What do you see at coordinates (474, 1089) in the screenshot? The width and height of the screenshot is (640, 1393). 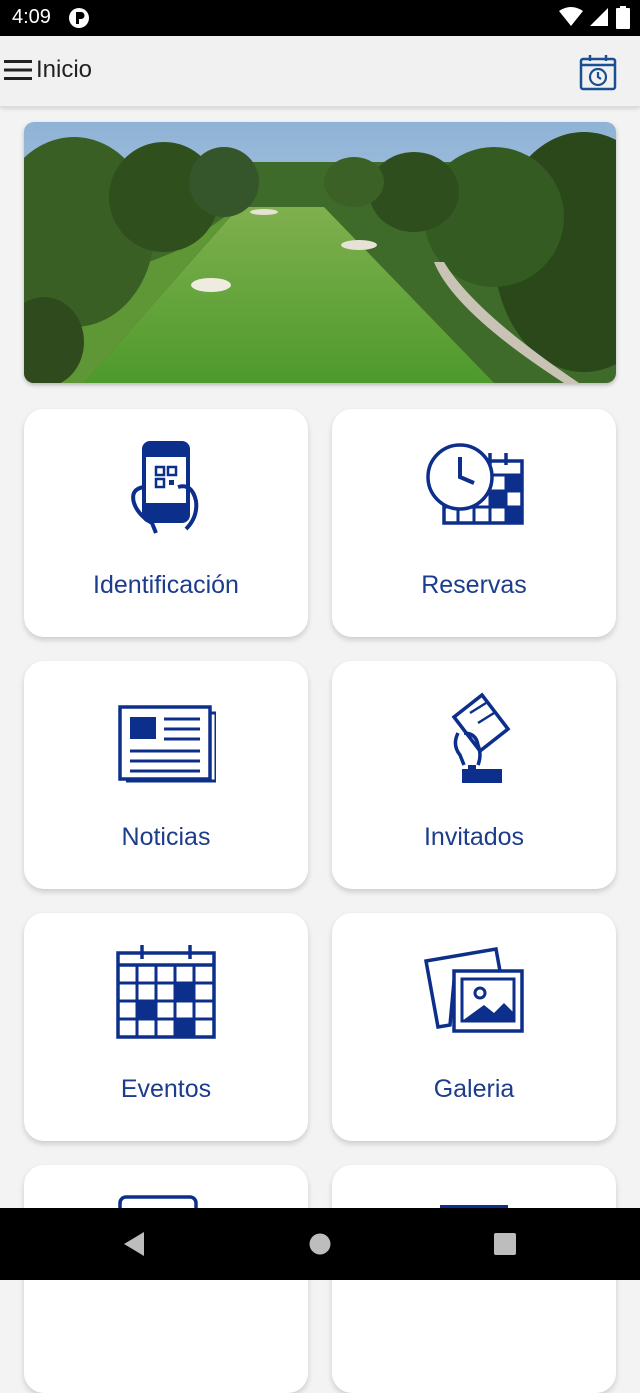 I see `tile-label: Galeria` at bounding box center [474, 1089].